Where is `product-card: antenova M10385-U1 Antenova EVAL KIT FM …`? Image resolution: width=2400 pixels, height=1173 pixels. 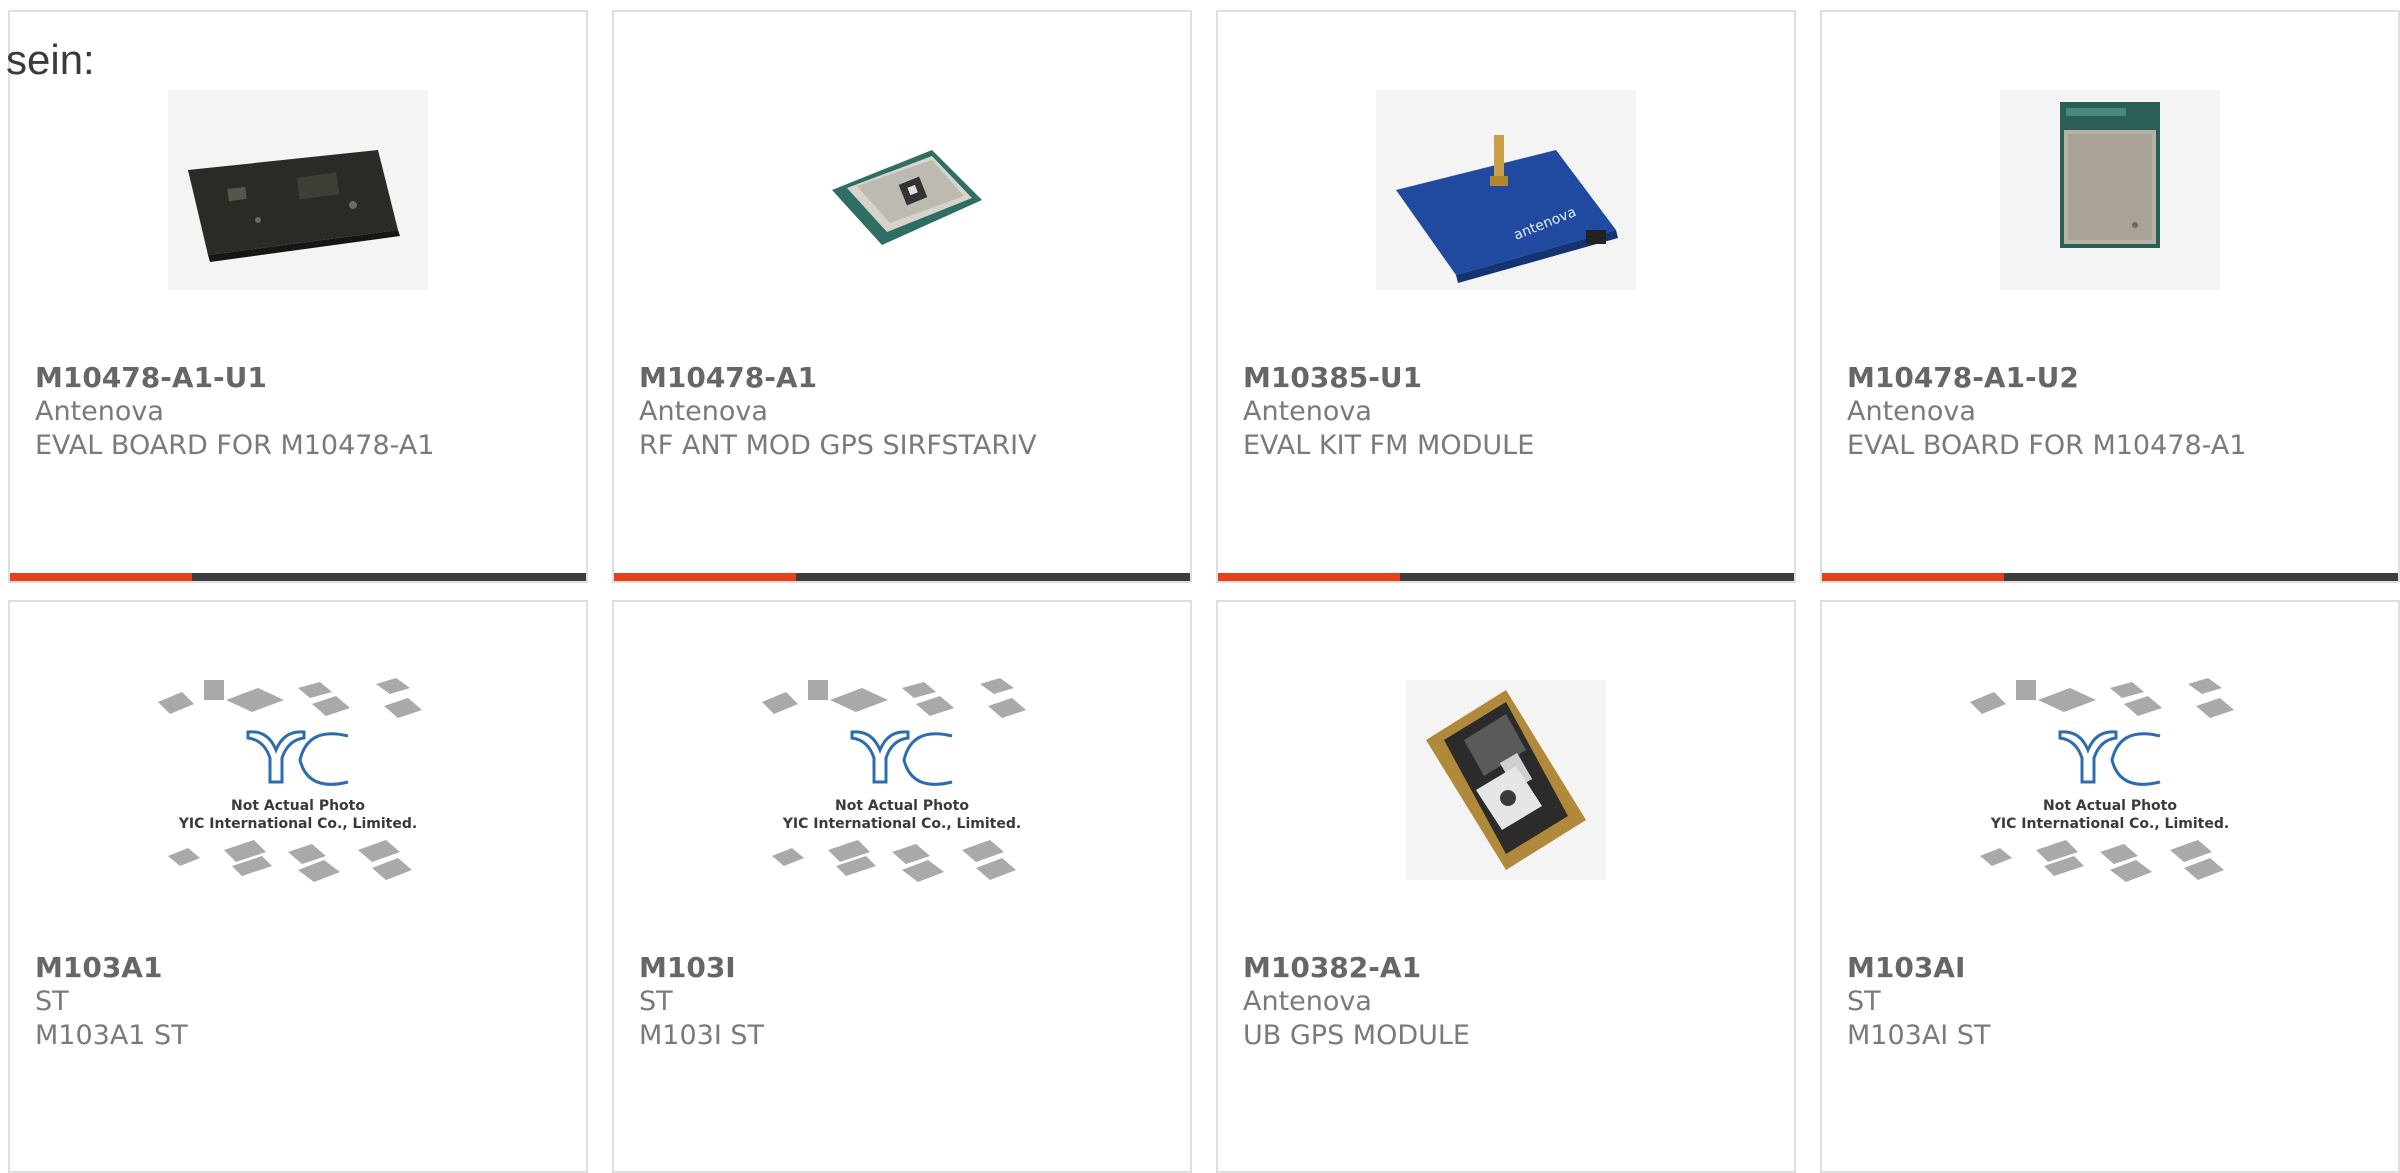
product-card: antenova M10385-U1 Antenova EVAL KIT FM … is located at coordinates (1506, 296).